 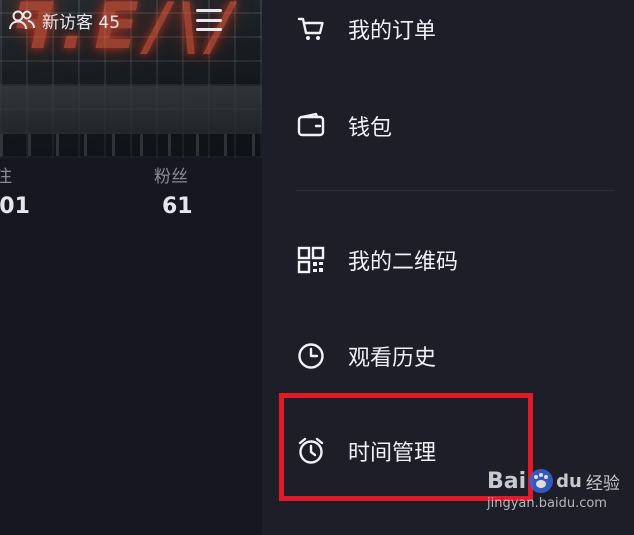 What do you see at coordinates (311, 260) in the screenshot?
I see `qrcode-icon` at bounding box center [311, 260].